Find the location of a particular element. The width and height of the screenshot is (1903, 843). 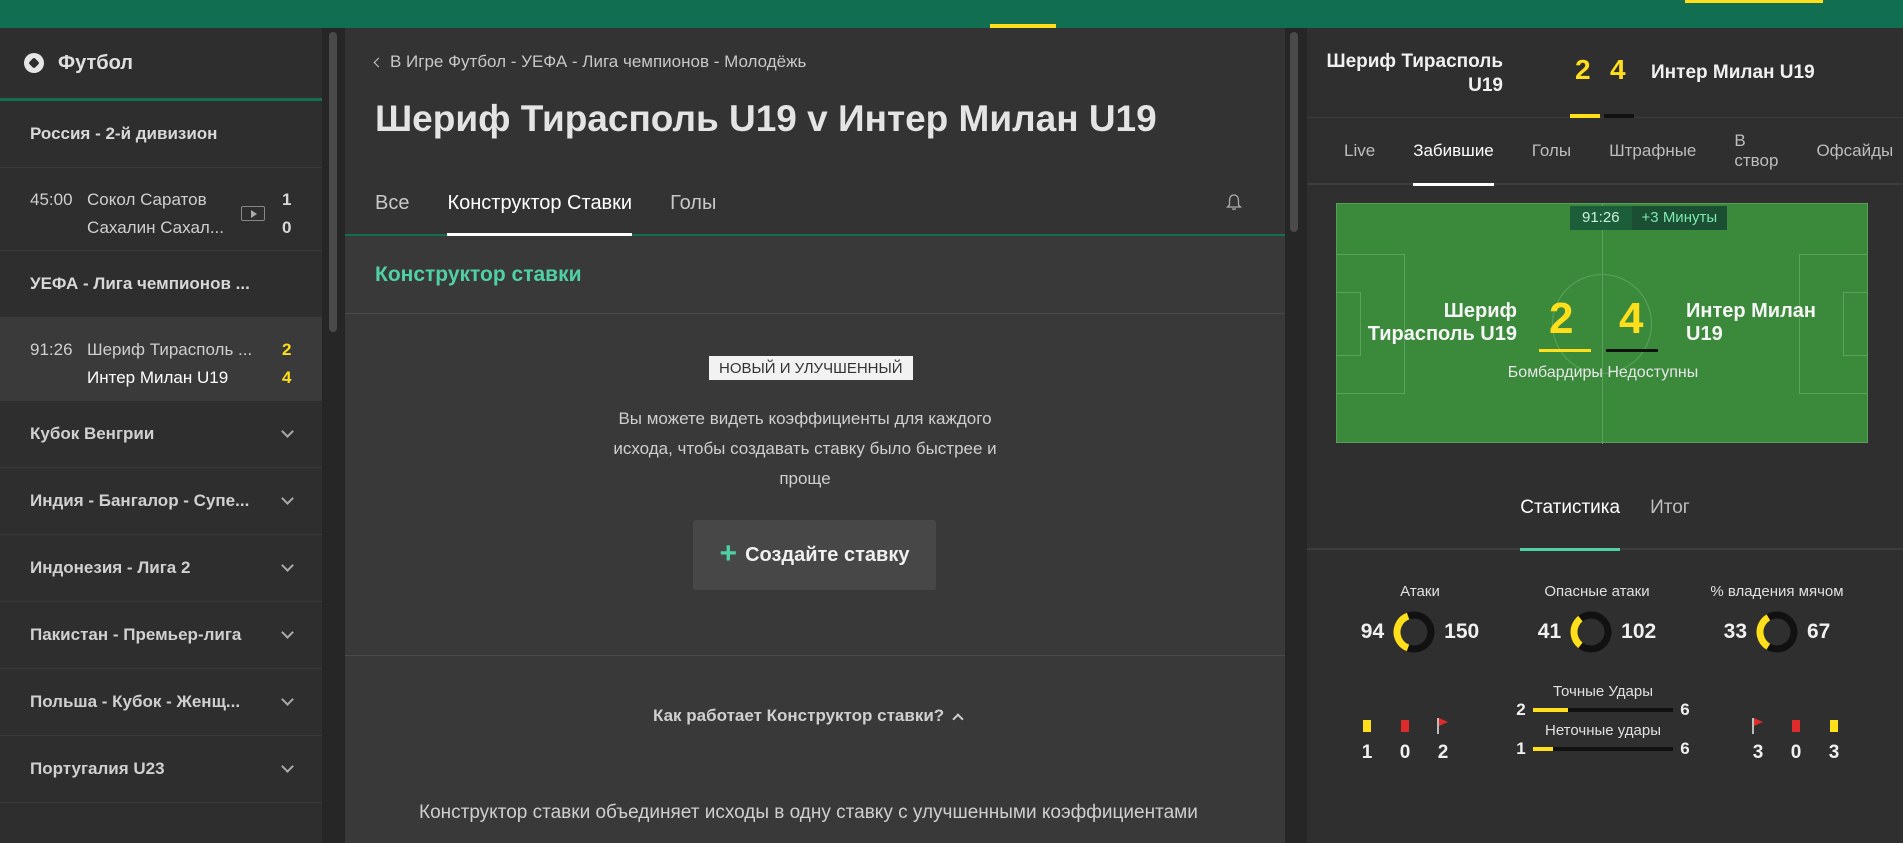

tab-statistics: Статистика is located at coordinates (1570, 509).